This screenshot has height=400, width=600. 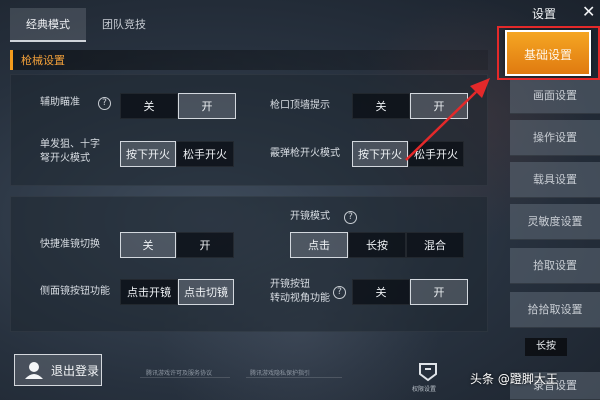 What do you see at coordinates (447, 119) in the screenshot?
I see `annotation-arrow-icon` at bounding box center [447, 119].